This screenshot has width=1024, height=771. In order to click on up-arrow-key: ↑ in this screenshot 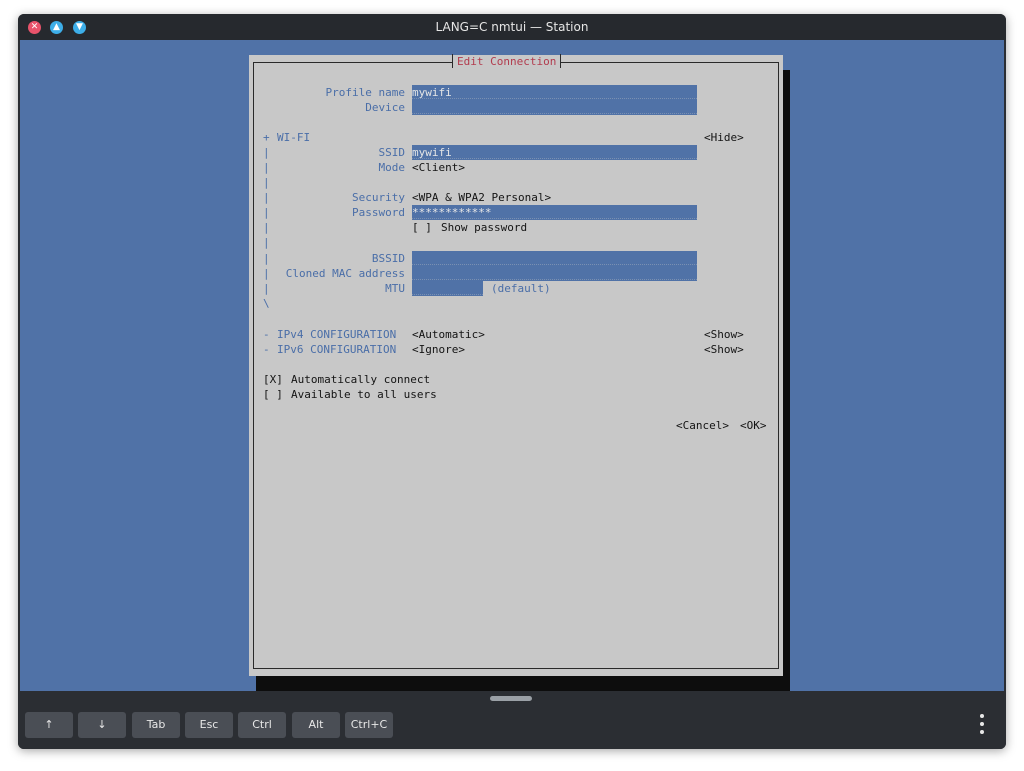, I will do `click(49, 725)`.